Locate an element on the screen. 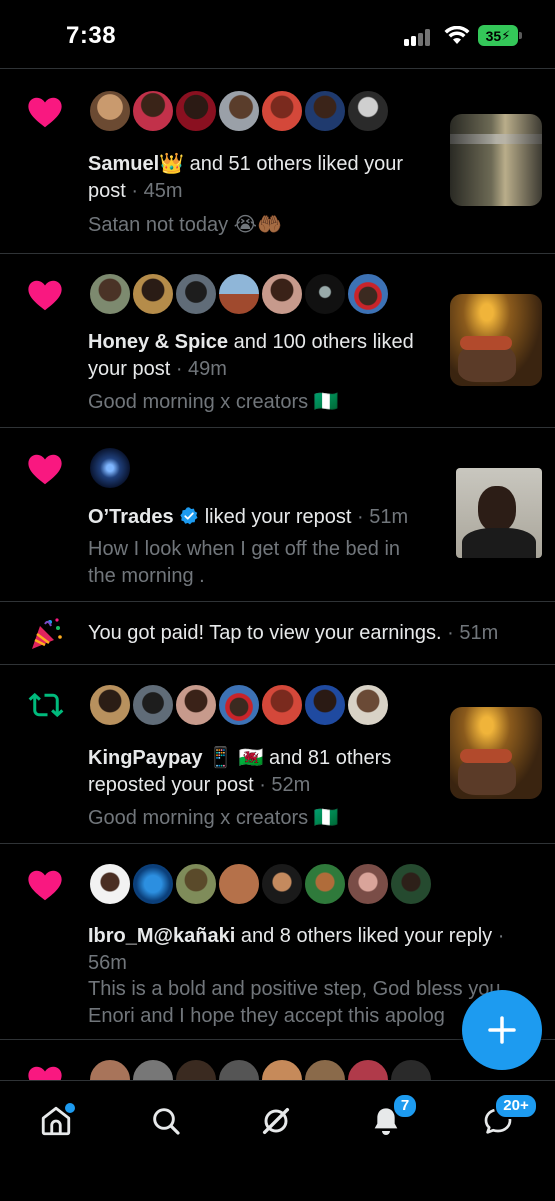  status-time: 7:38 is located at coordinates (91, 35).